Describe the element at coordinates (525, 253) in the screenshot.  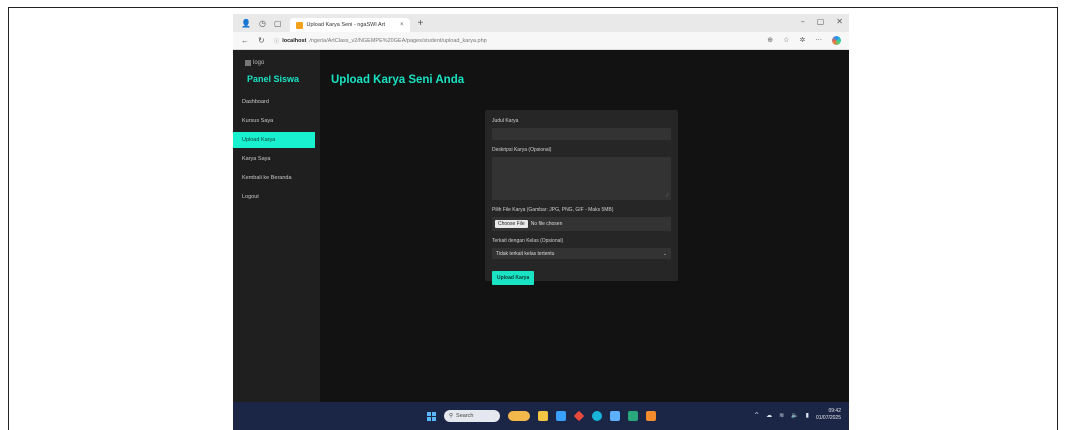
I see `course-select-value: Tidak terkait kelas tertentu` at that location.